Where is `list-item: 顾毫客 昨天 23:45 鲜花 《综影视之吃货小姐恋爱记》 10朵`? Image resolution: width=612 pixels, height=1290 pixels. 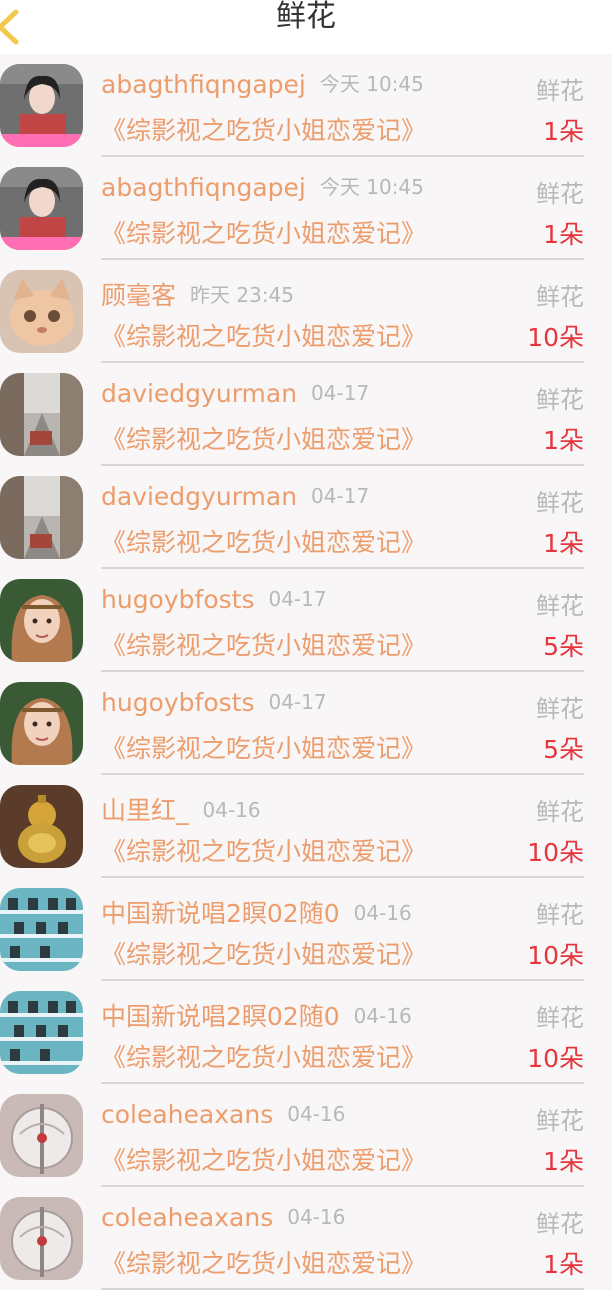
list-item: 顾毫客 昨天 23:45 鲜花 《综影视之吃货小姐恋爱记》 10朵 is located at coordinates (306, 311).